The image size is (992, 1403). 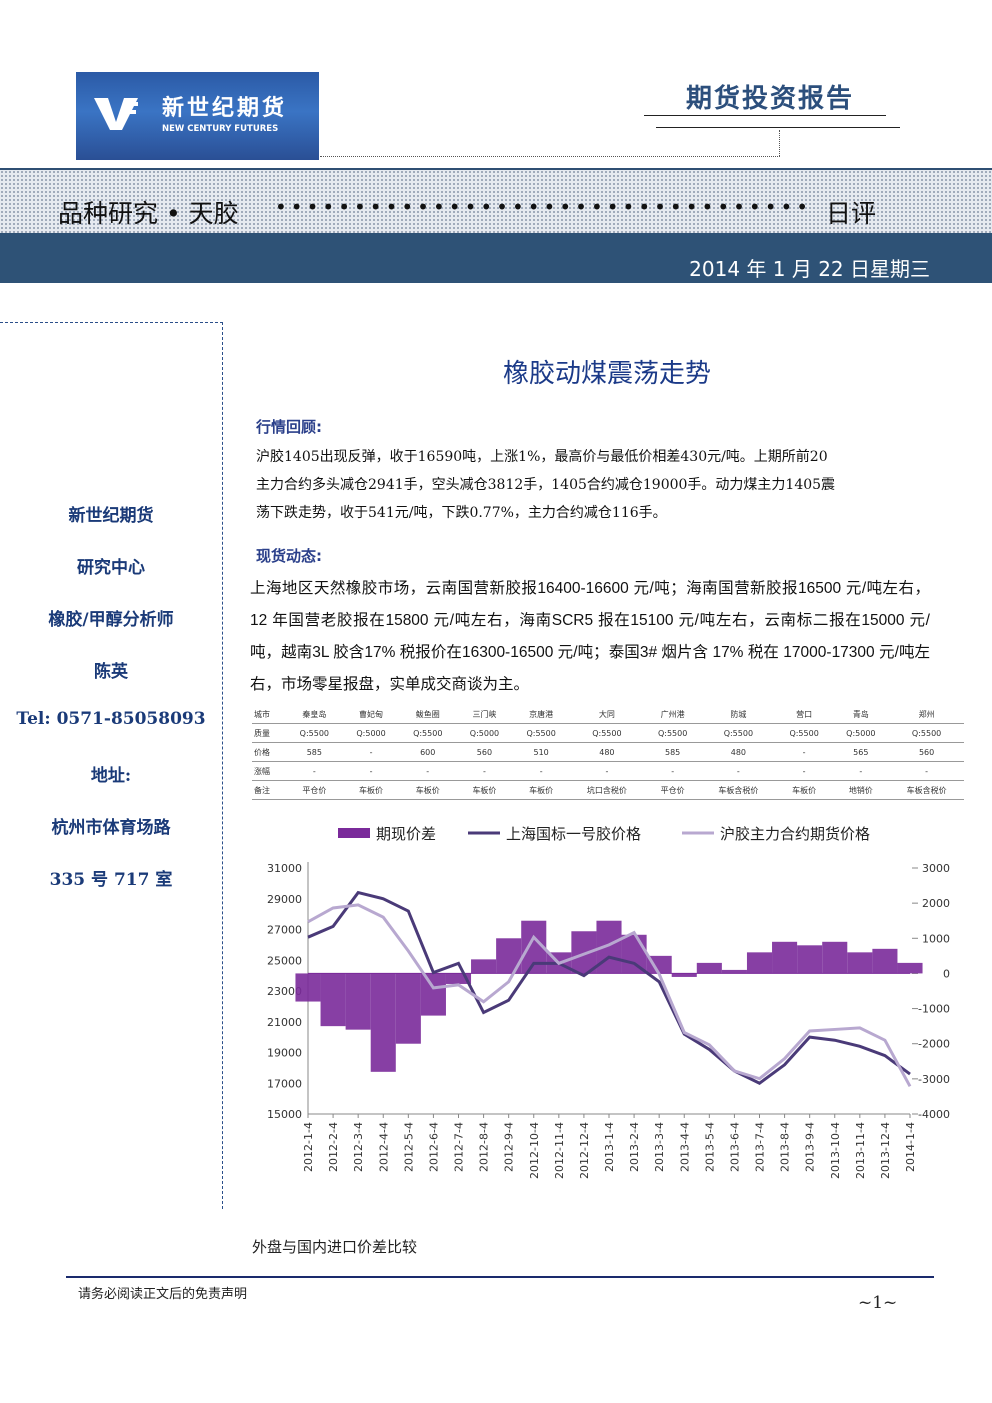 I want to click on x-tick-label: 2012-2-4, so click(x=333, y=1147).